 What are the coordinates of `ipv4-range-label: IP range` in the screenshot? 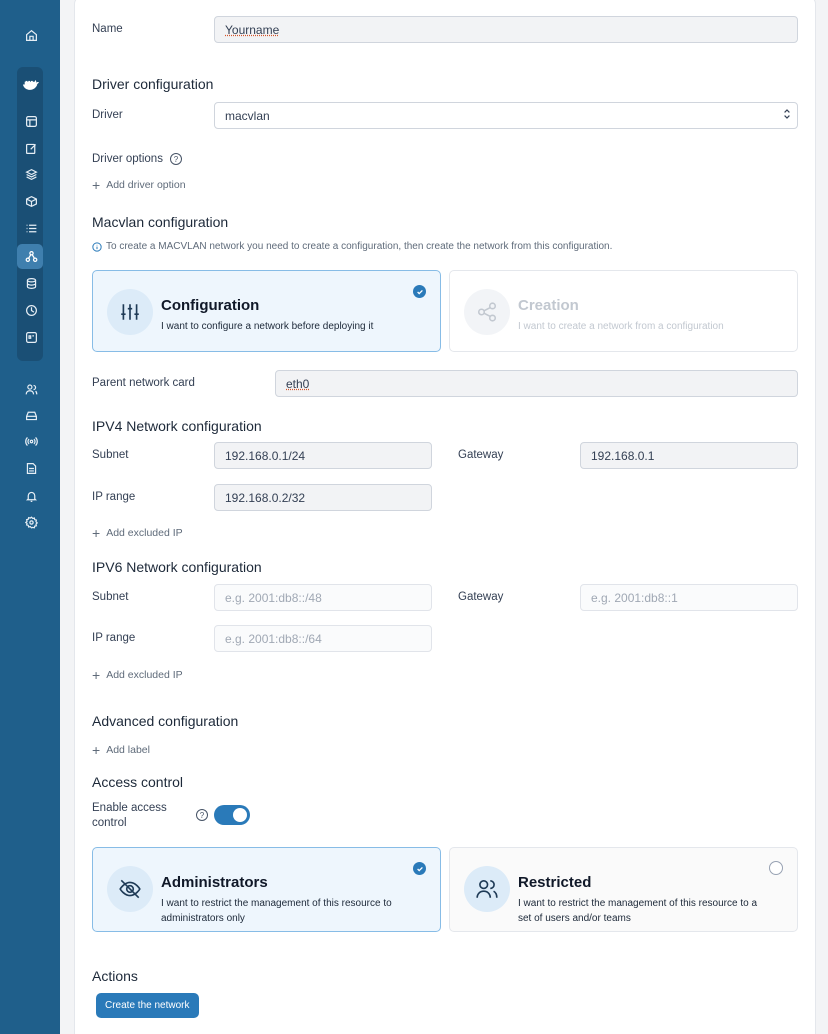 It's located at (114, 497).